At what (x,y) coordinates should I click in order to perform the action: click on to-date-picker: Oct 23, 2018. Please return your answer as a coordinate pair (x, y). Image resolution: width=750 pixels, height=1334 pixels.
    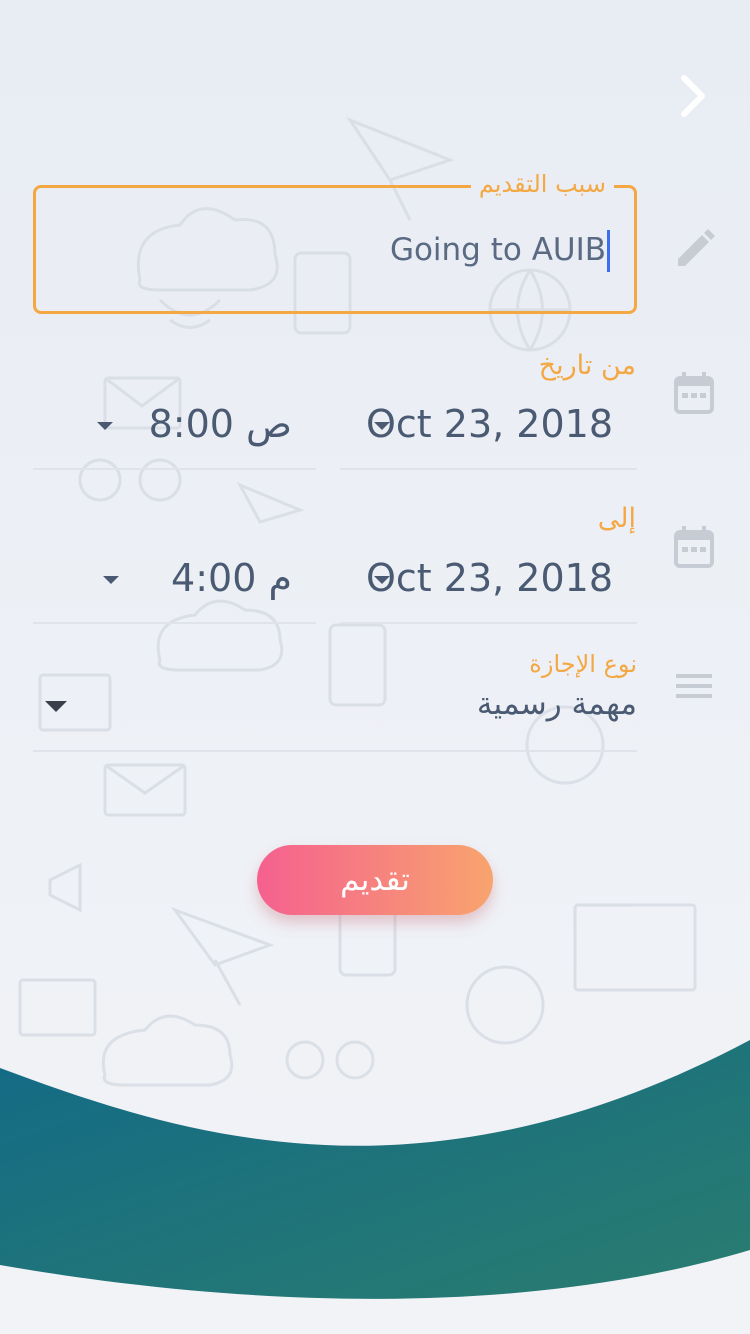
    Looking at the image, I should click on (488, 579).